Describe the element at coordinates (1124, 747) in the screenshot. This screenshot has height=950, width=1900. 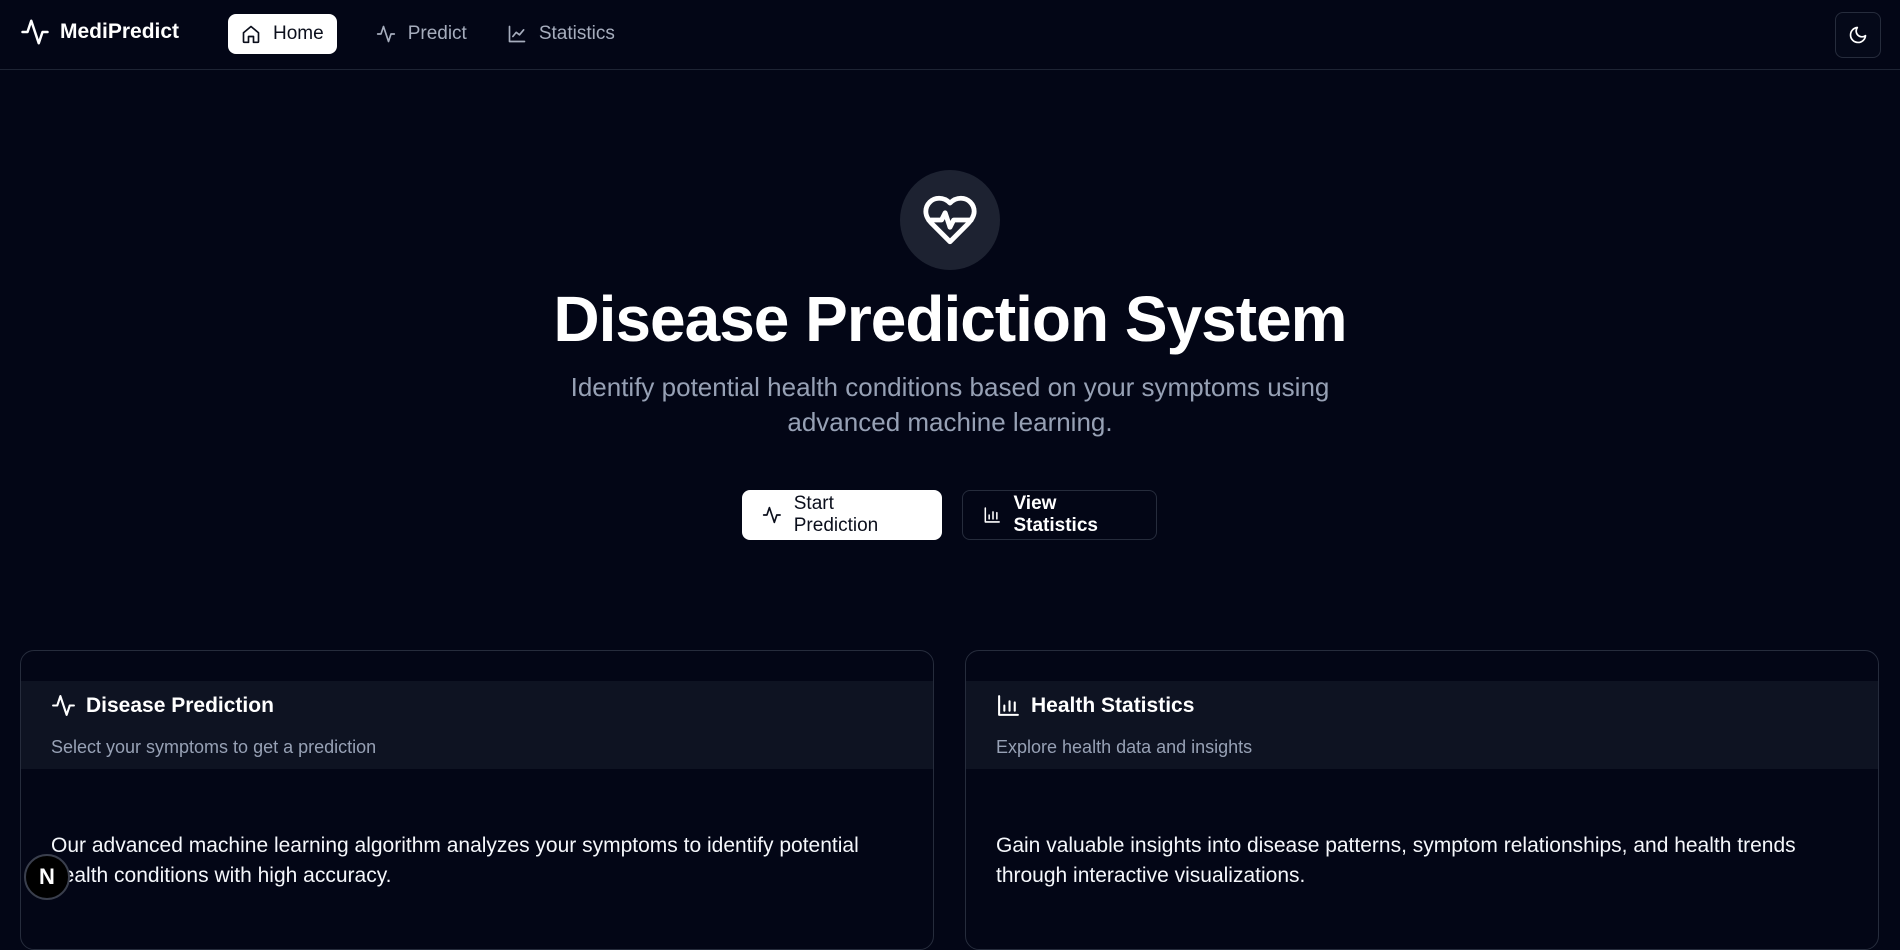
I see `card-description: Explore health data and insights` at that location.